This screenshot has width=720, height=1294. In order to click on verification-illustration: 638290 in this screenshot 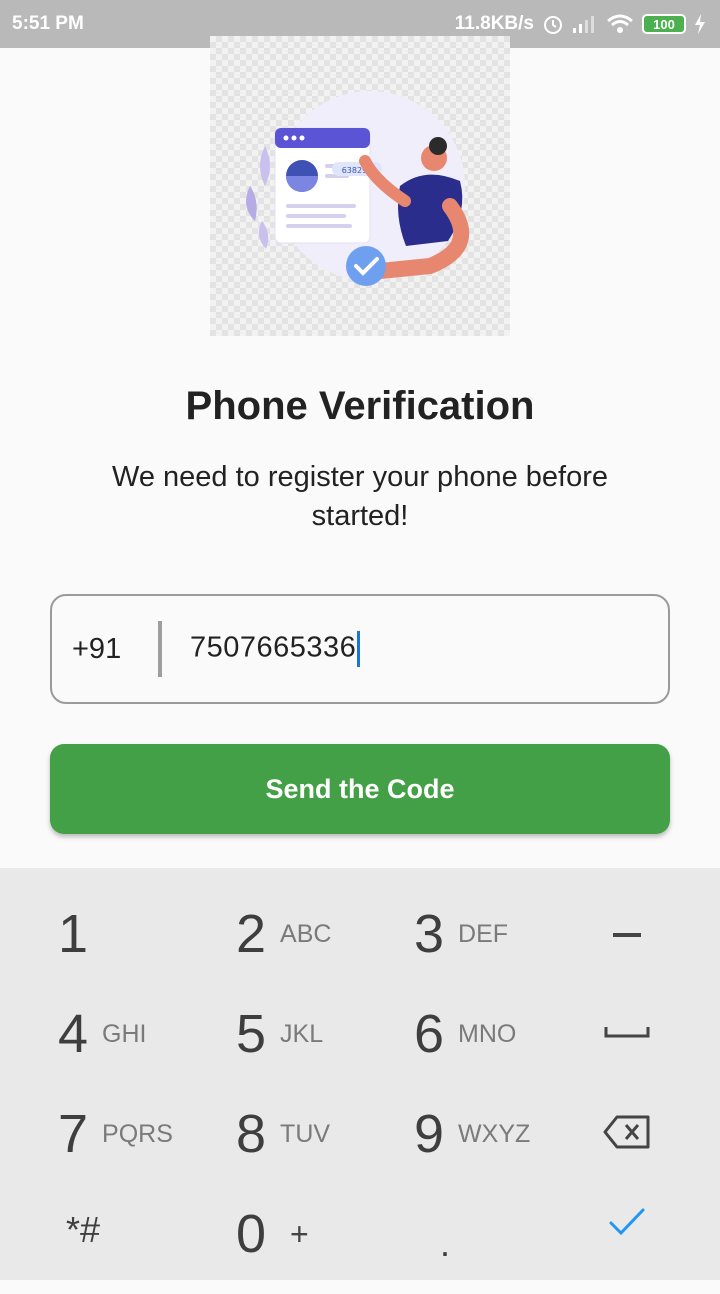, I will do `click(360, 186)`.